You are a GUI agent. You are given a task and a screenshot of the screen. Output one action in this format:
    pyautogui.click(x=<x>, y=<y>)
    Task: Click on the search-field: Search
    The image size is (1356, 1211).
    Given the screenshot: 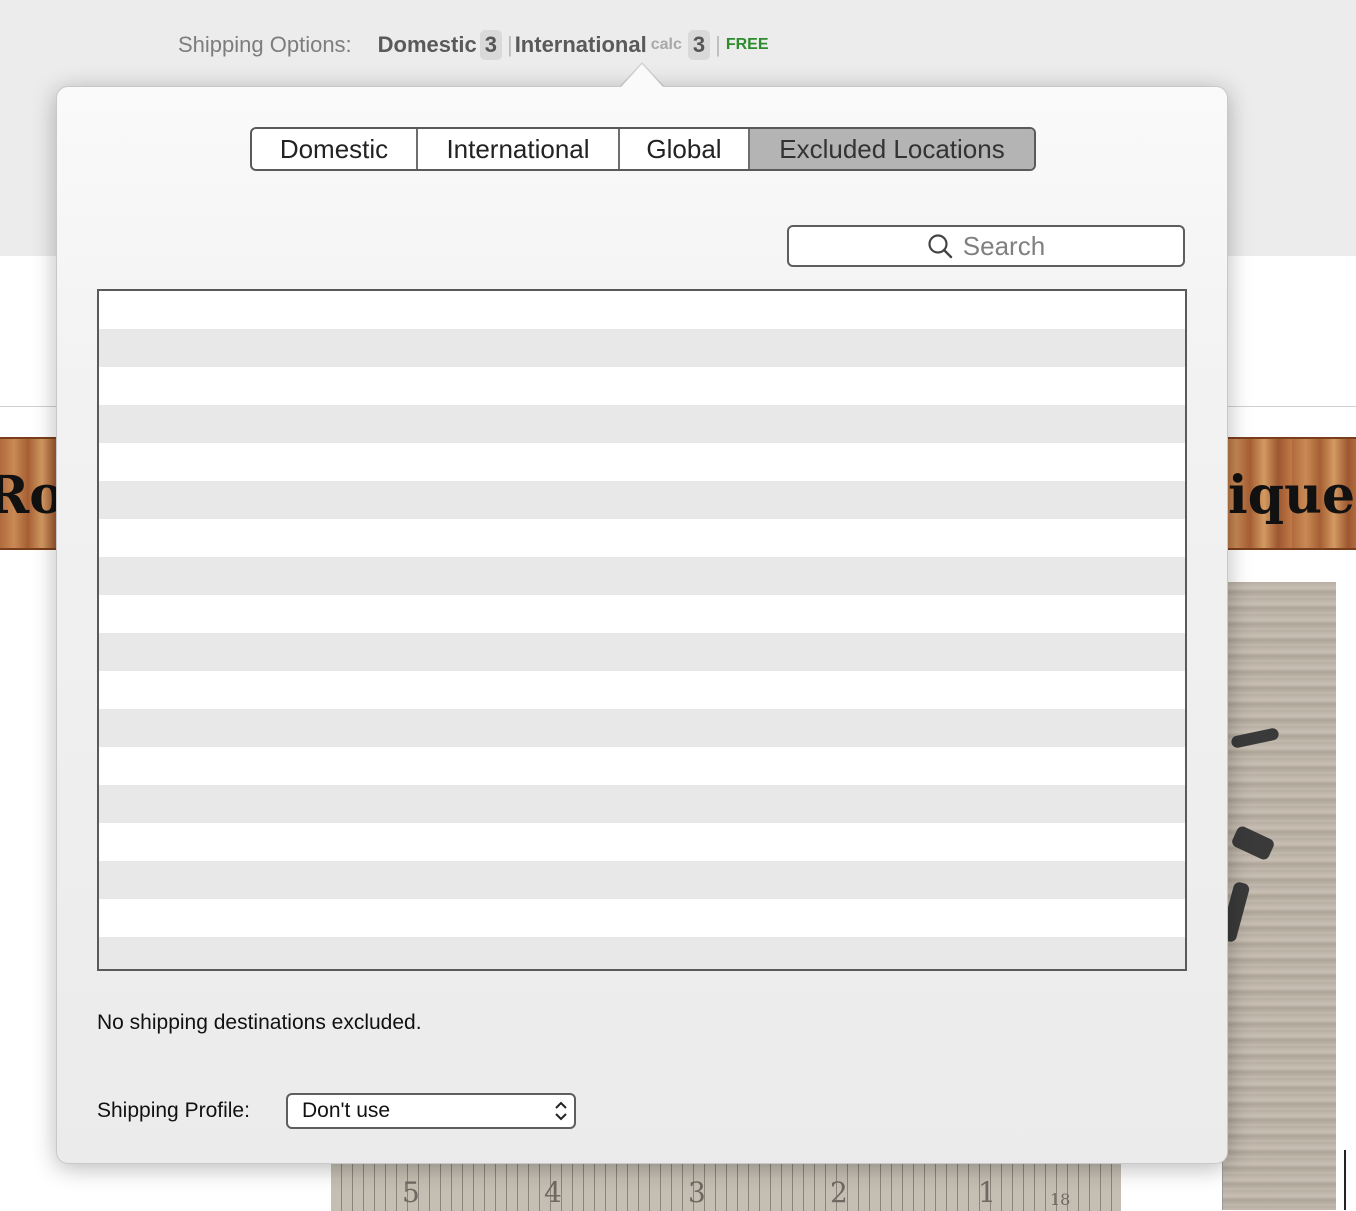 What is the action you would take?
    pyautogui.click(x=986, y=246)
    